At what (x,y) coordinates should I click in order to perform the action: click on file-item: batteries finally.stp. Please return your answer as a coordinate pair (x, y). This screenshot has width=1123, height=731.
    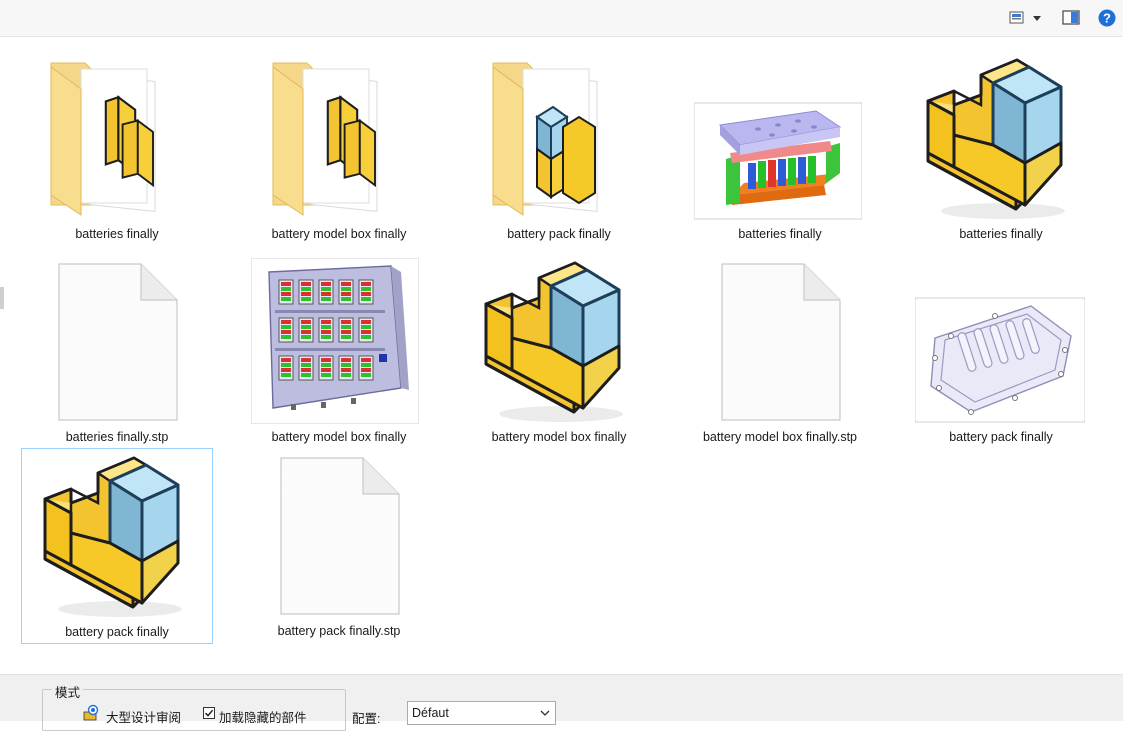
    Looking at the image, I should click on (117, 352).